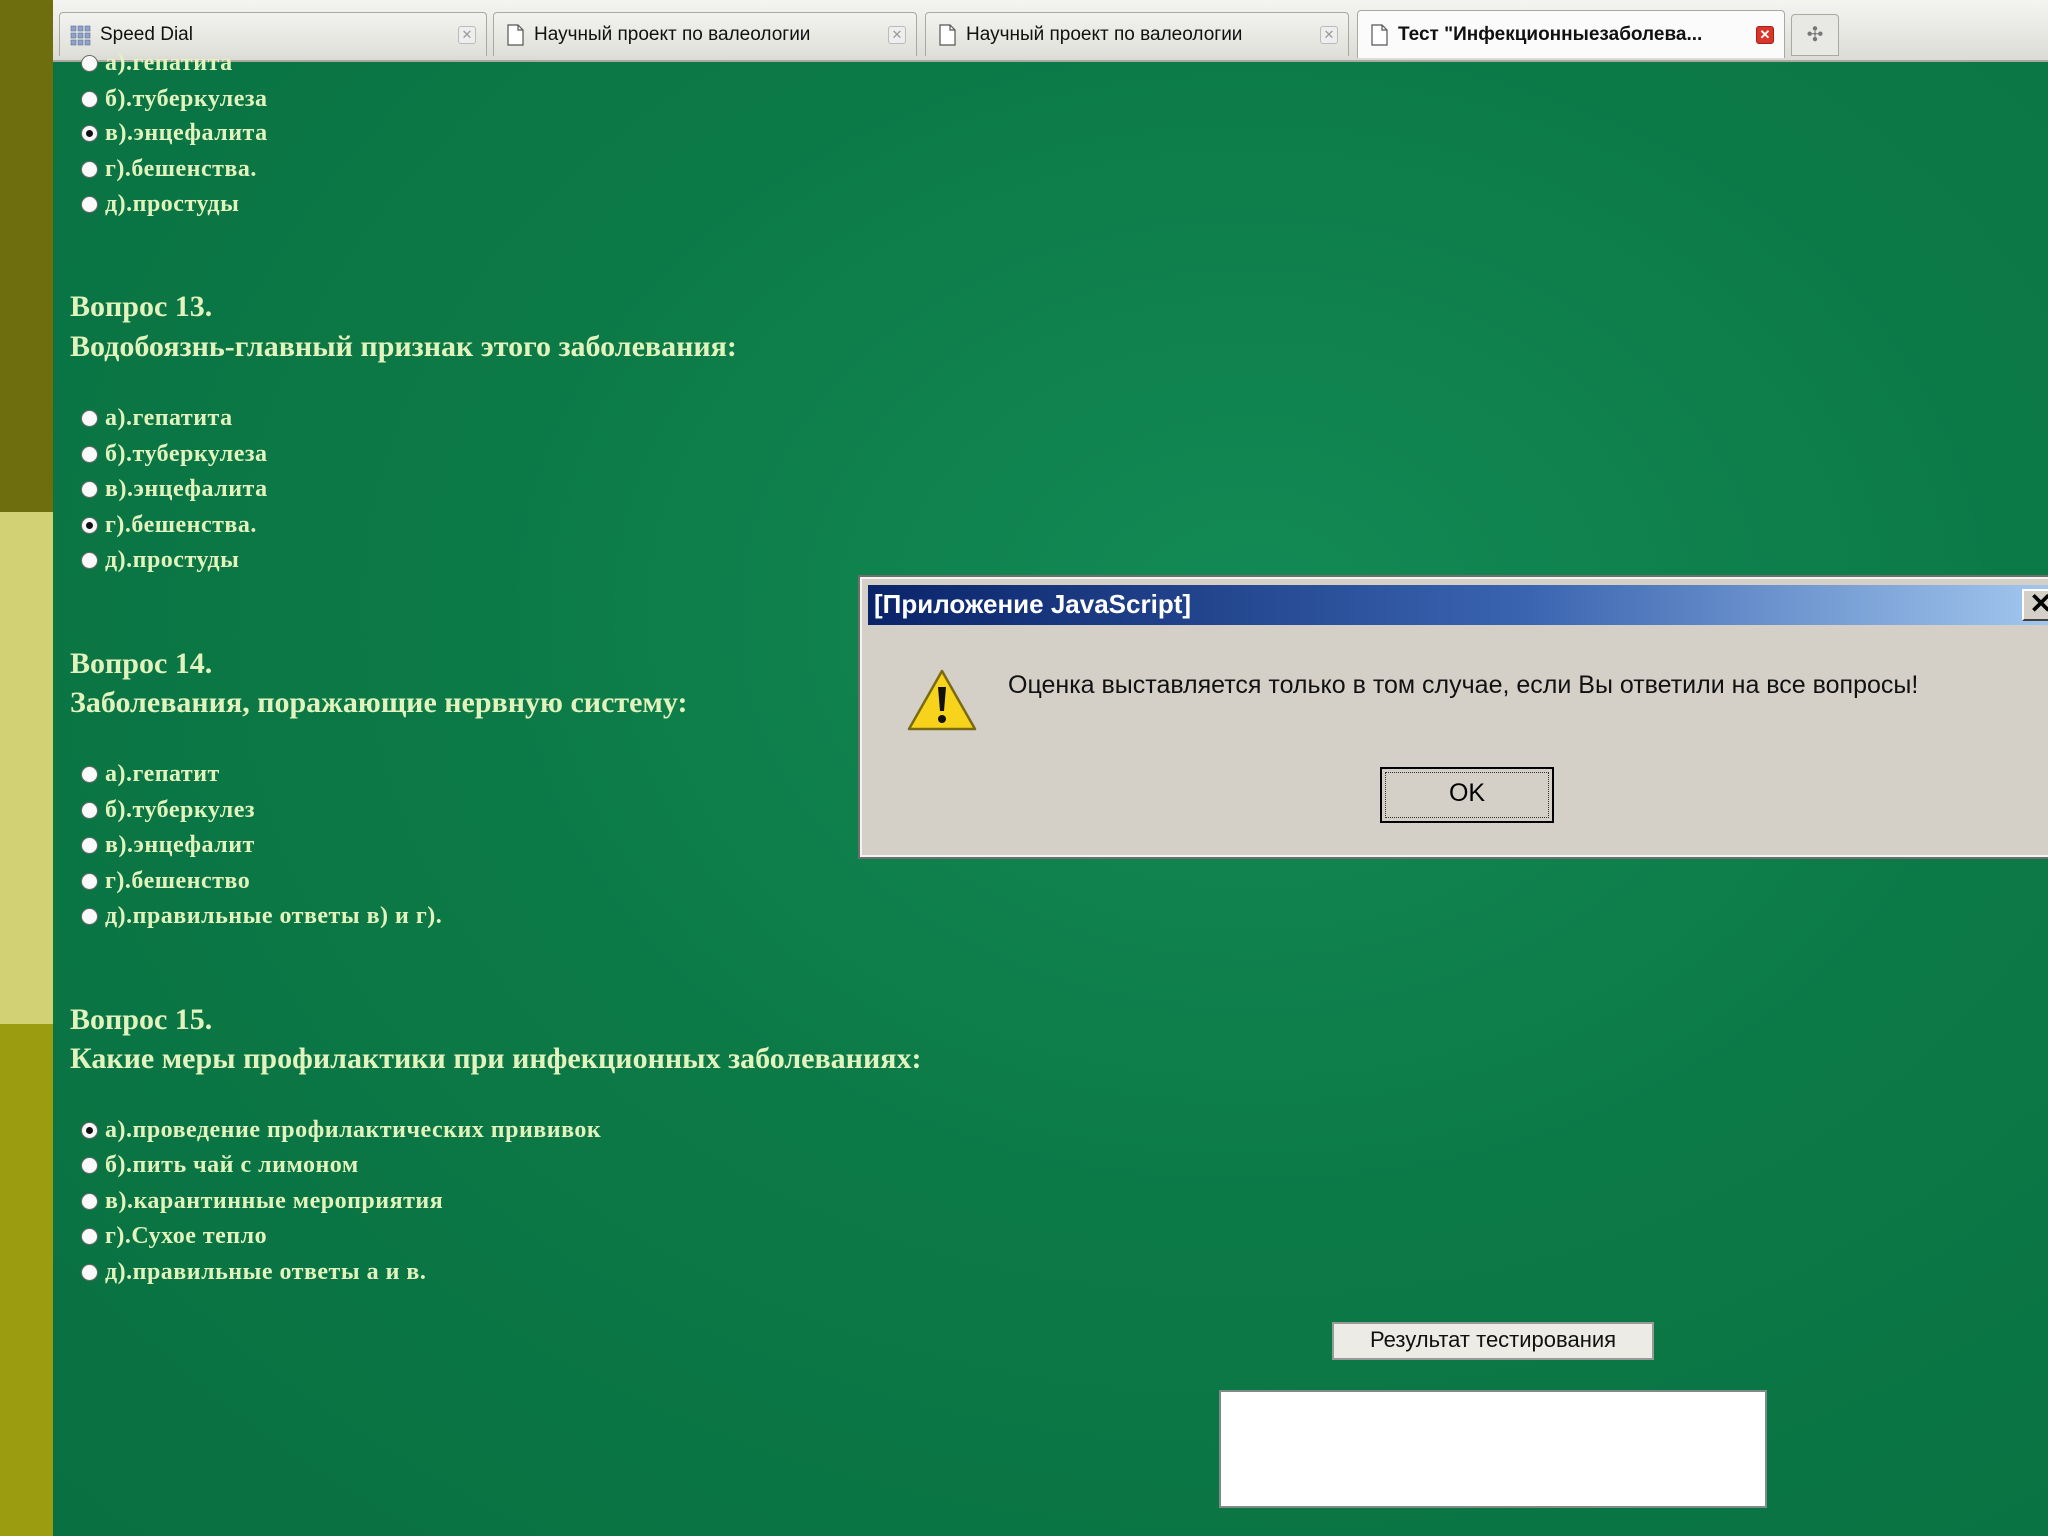 The width and height of the screenshot is (2048, 1536). I want to click on strip-segment-light, so click(26, 768).